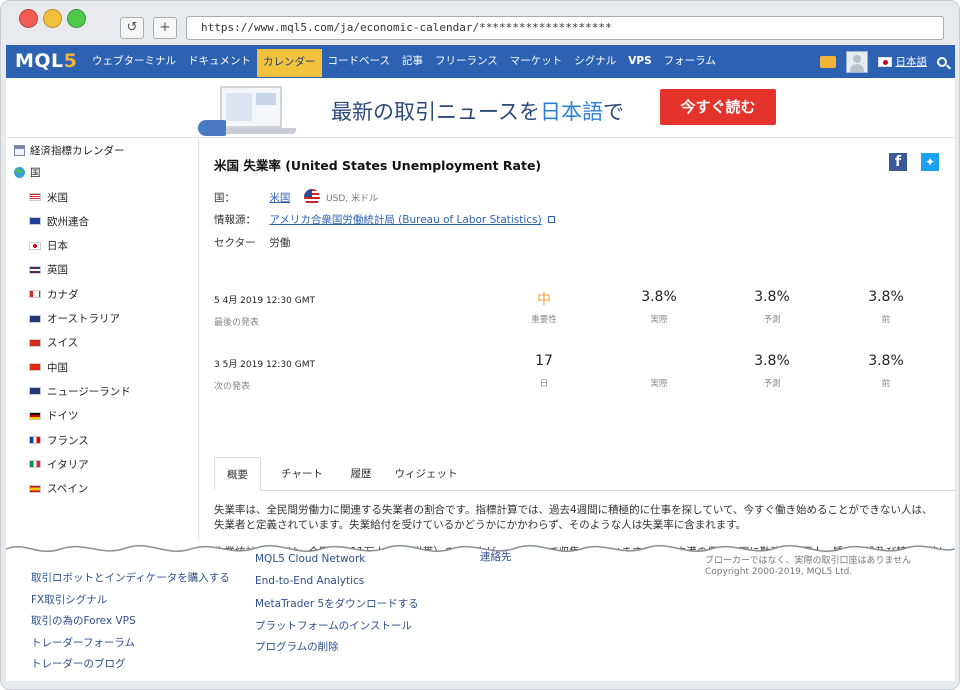 This screenshot has height=690, width=960. I want to click on footer-link: FX取引シグナル, so click(130, 603).